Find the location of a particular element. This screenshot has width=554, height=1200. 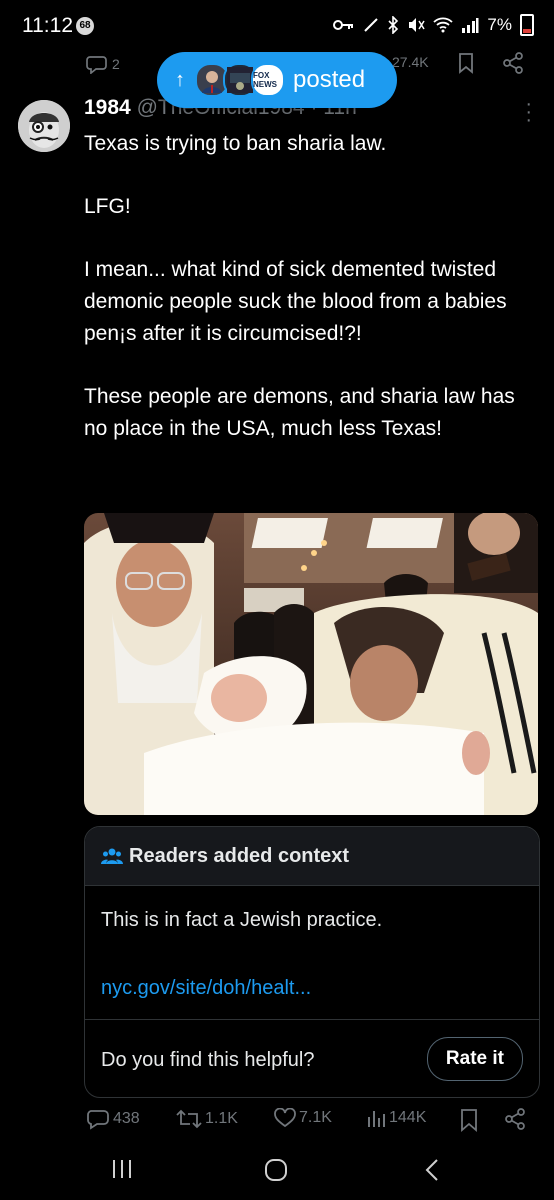

mute-icon is located at coordinates (417, 25).